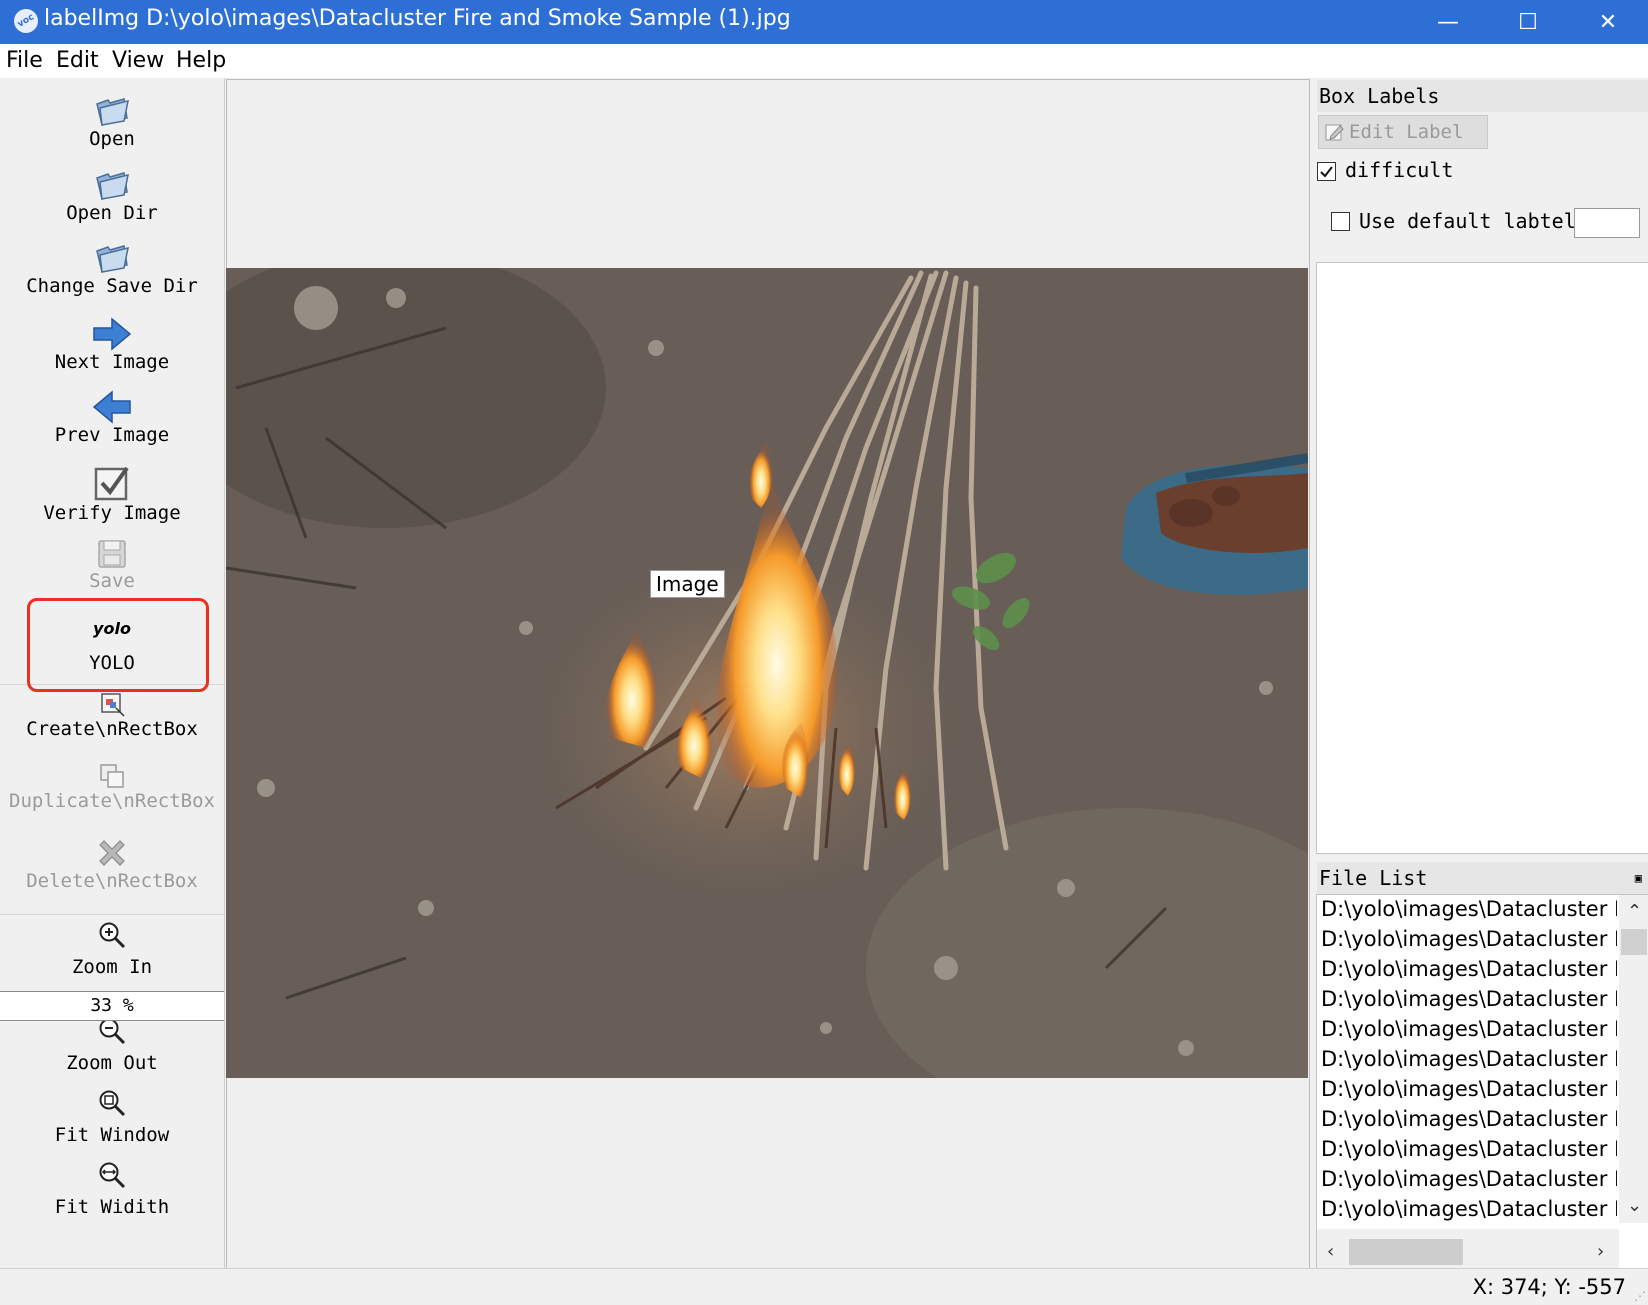  Describe the element at coordinates (112, 967) in the screenshot. I see `zoom-in-label: Zoom In` at that location.